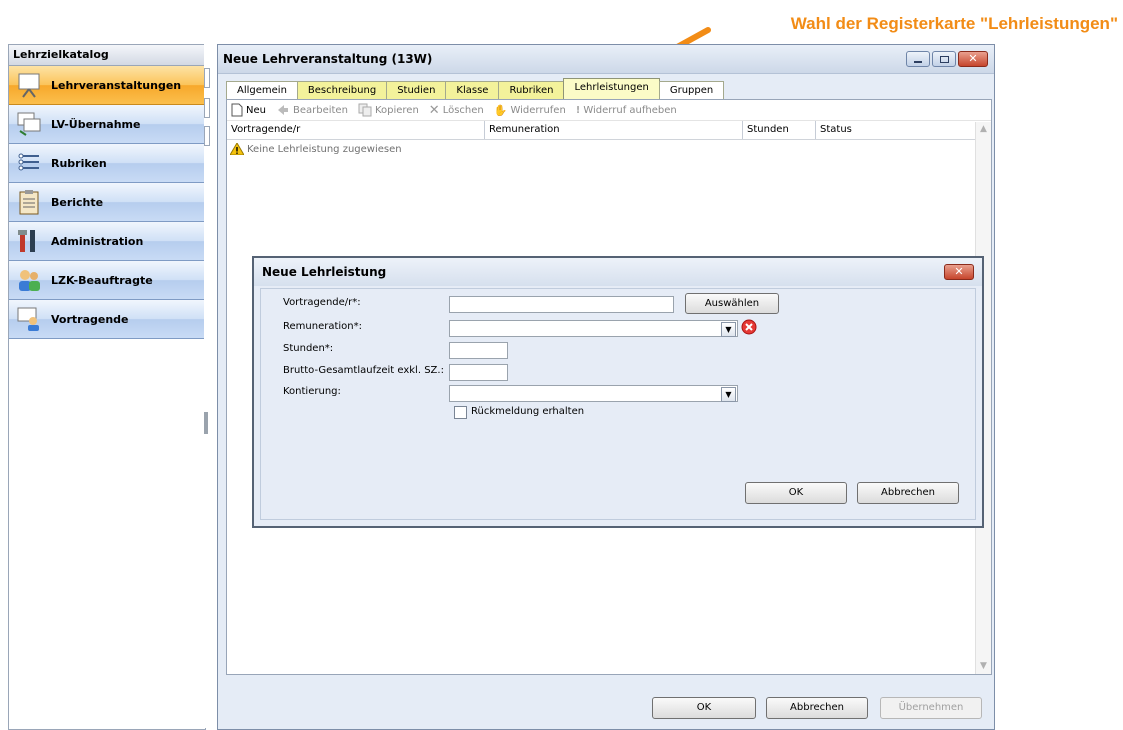 This screenshot has width=1123, height=730. Describe the element at coordinates (322, 302) in the screenshot. I see `label-vortragende: Vortragende/r*:` at that location.